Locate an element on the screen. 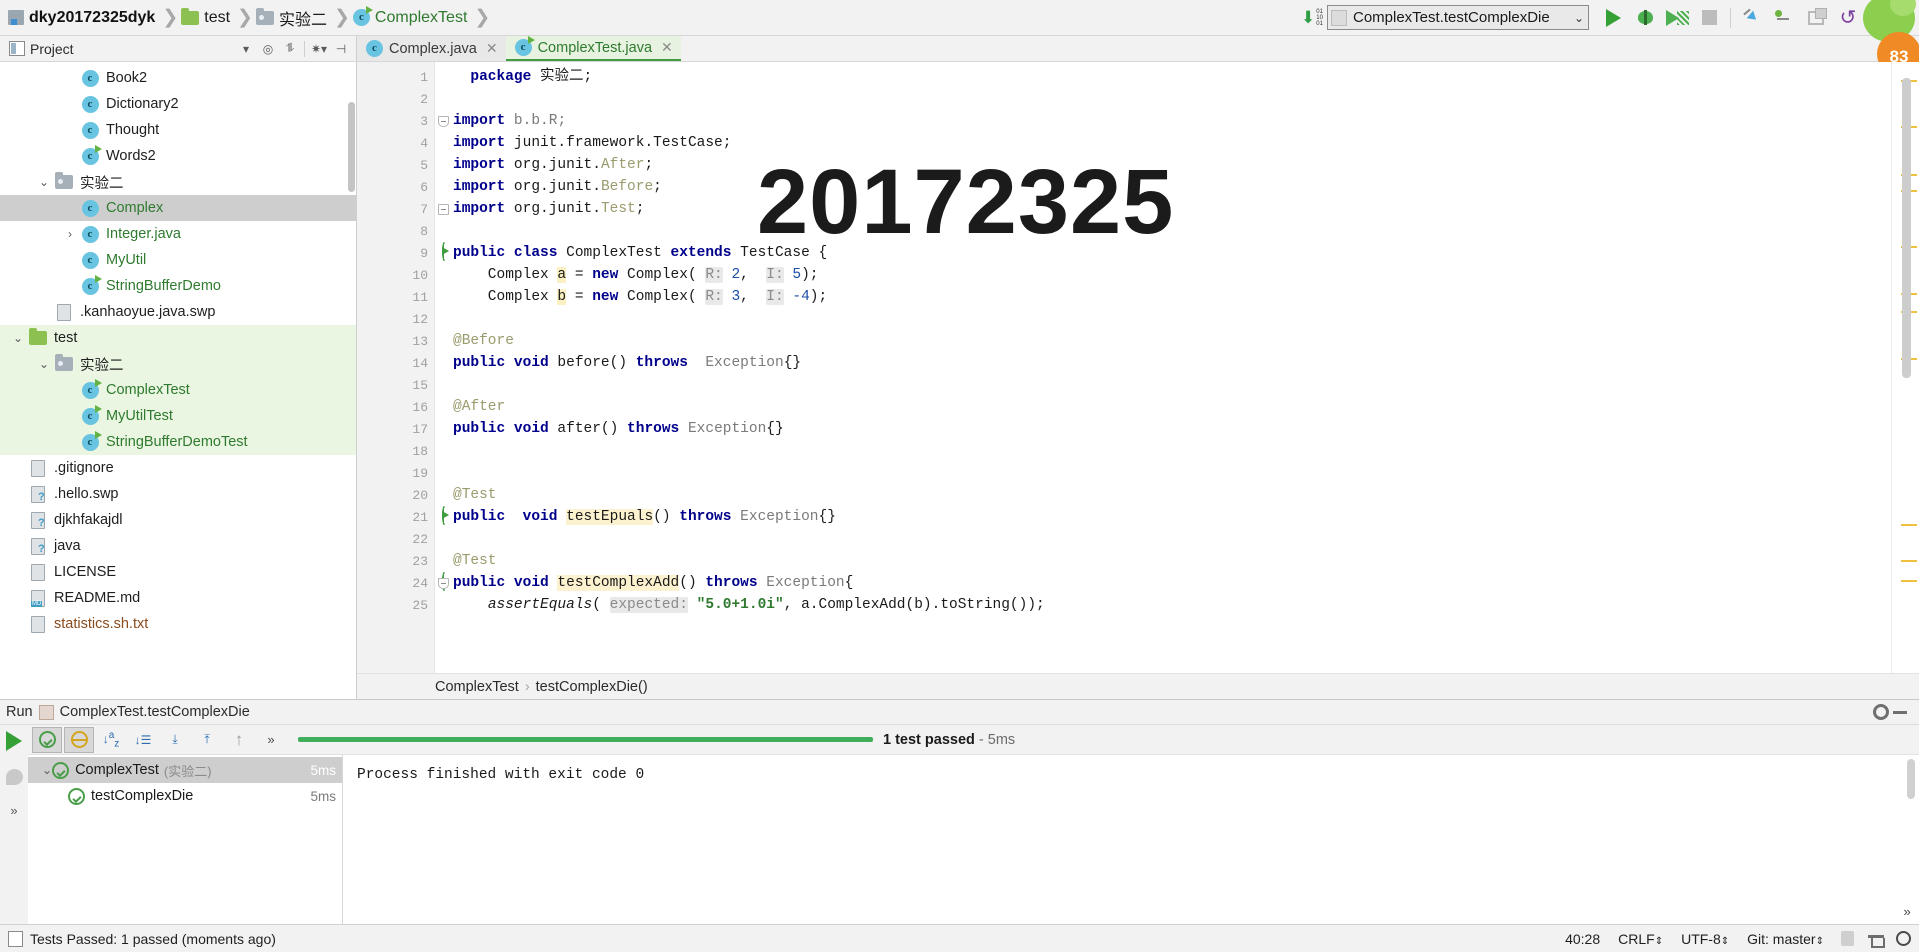 The image size is (1919, 952). tree-item: c MyUtil is located at coordinates (178, 260).